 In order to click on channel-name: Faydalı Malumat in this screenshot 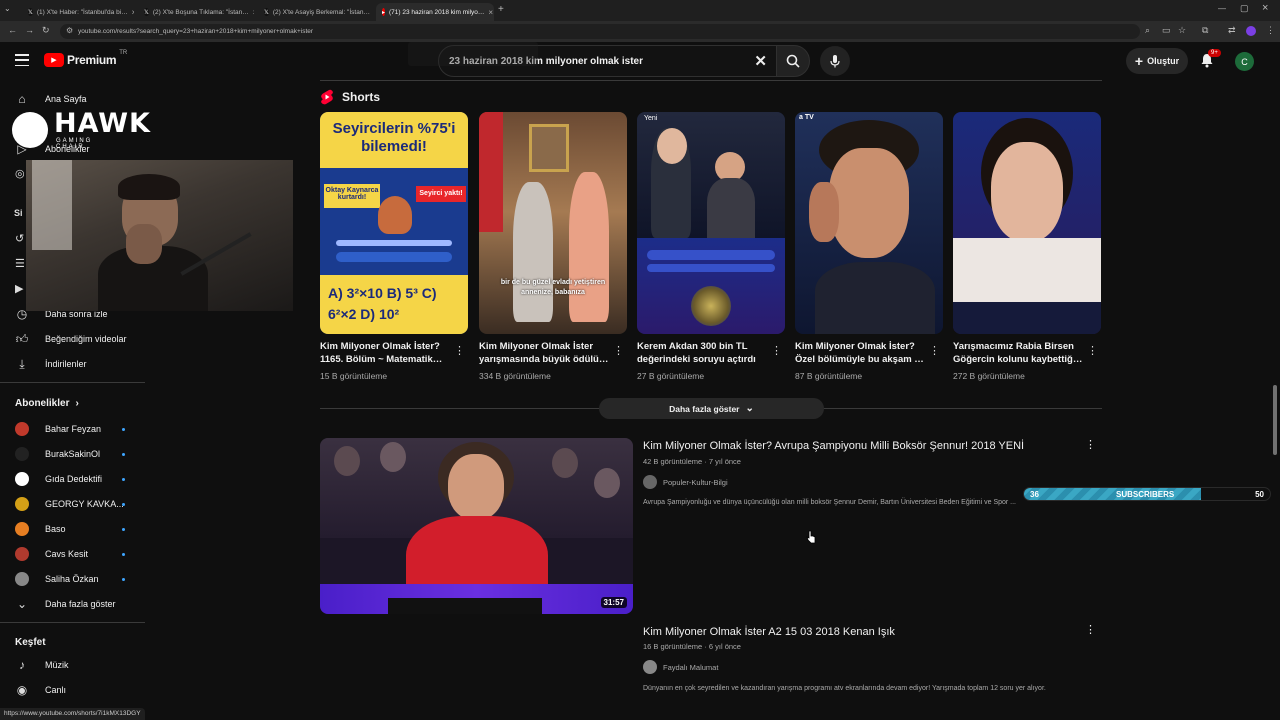, I will do `click(690, 667)`.